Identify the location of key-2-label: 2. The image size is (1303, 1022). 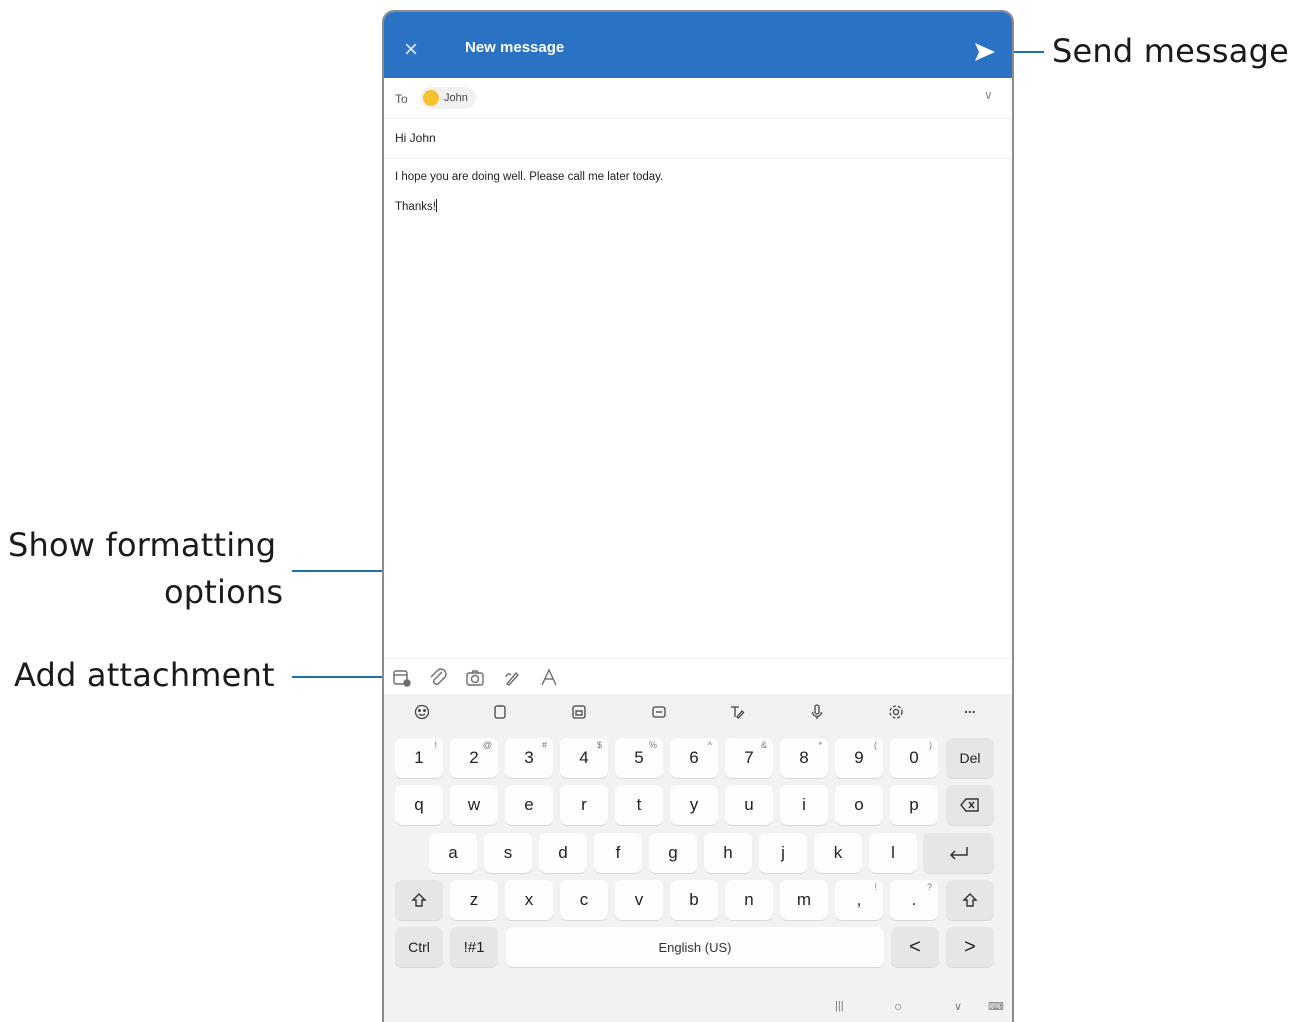
(474, 757).